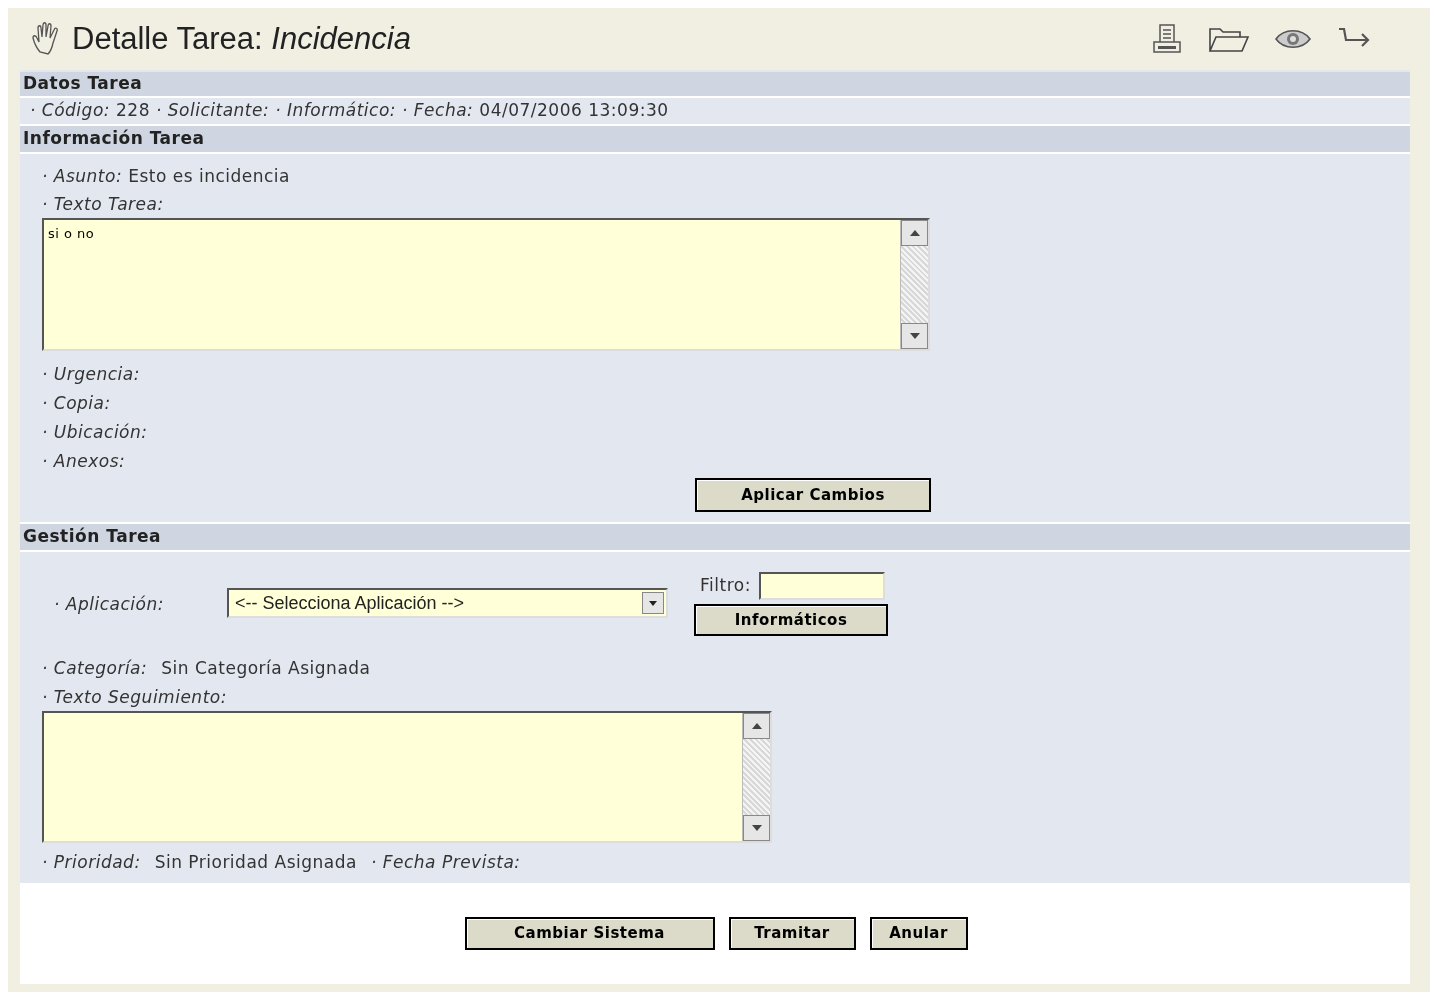  I want to click on section-header: Información Tarea, so click(715, 139).